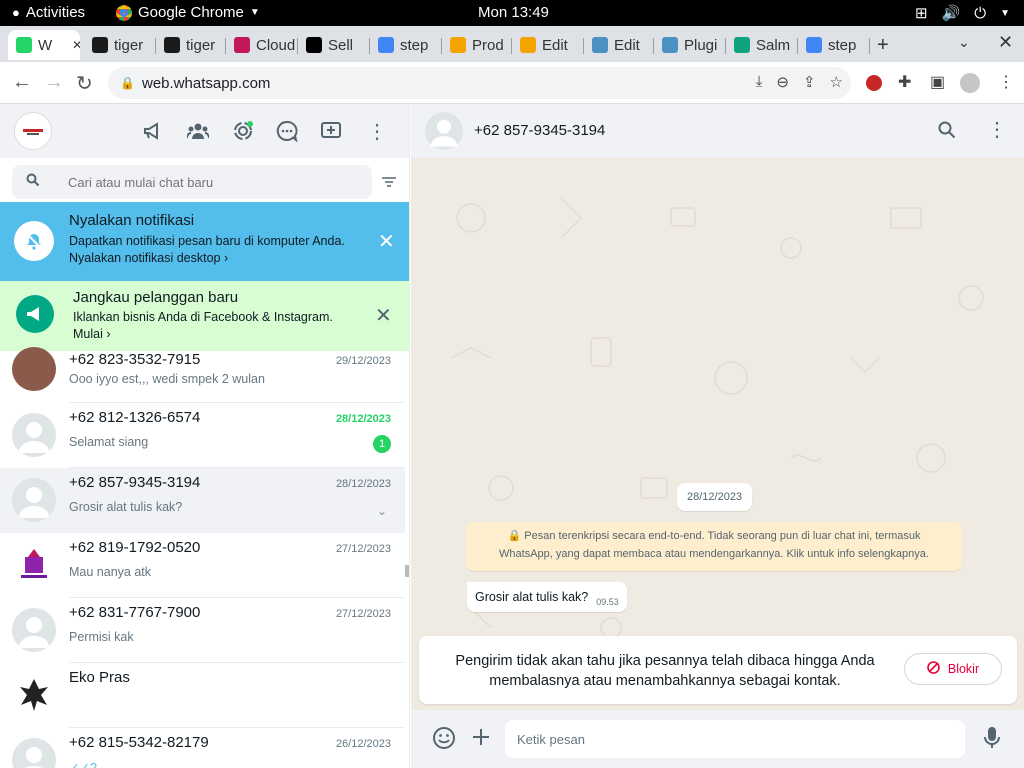 This screenshot has width=1024, height=768. I want to click on reload-icon: ↻, so click(84, 83).